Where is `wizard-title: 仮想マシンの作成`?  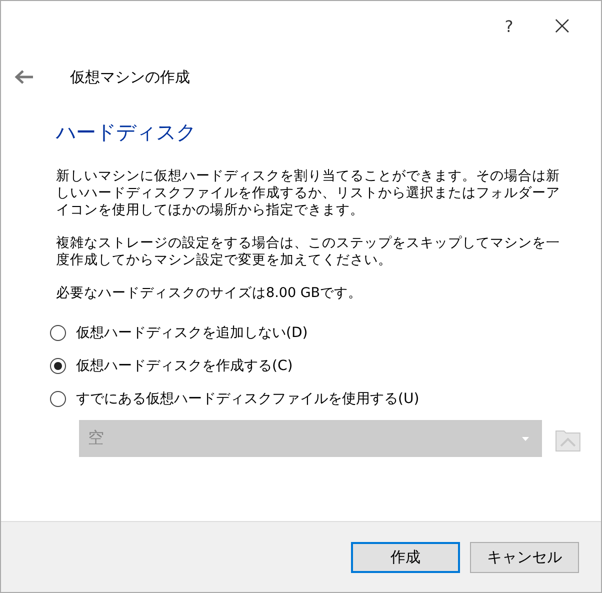 wizard-title: 仮想マシンの作成 is located at coordinates (130, 77).